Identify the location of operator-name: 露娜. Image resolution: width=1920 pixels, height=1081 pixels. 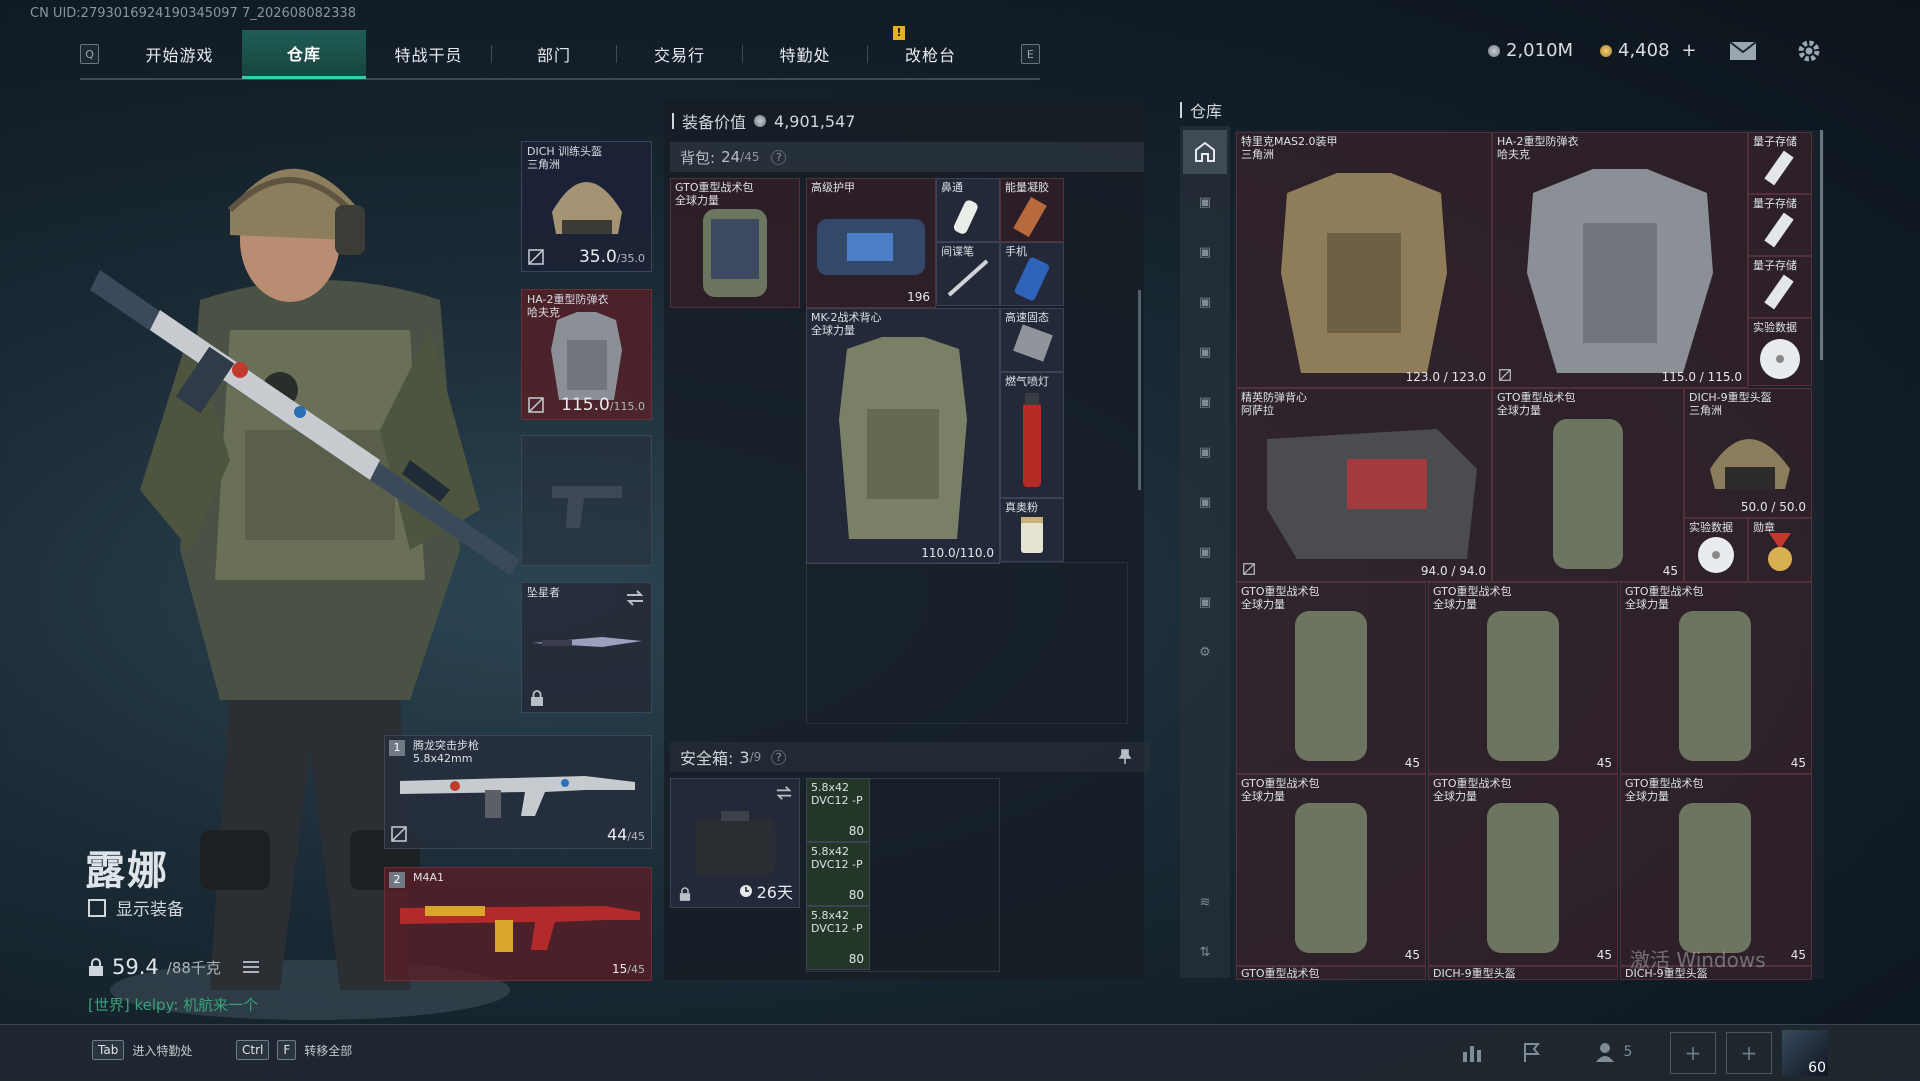
(127, 871).